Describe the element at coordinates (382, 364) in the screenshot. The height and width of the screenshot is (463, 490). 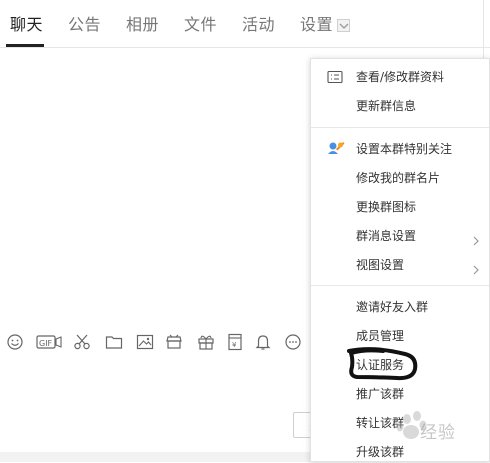
I see `annotation-scribble` at that location.